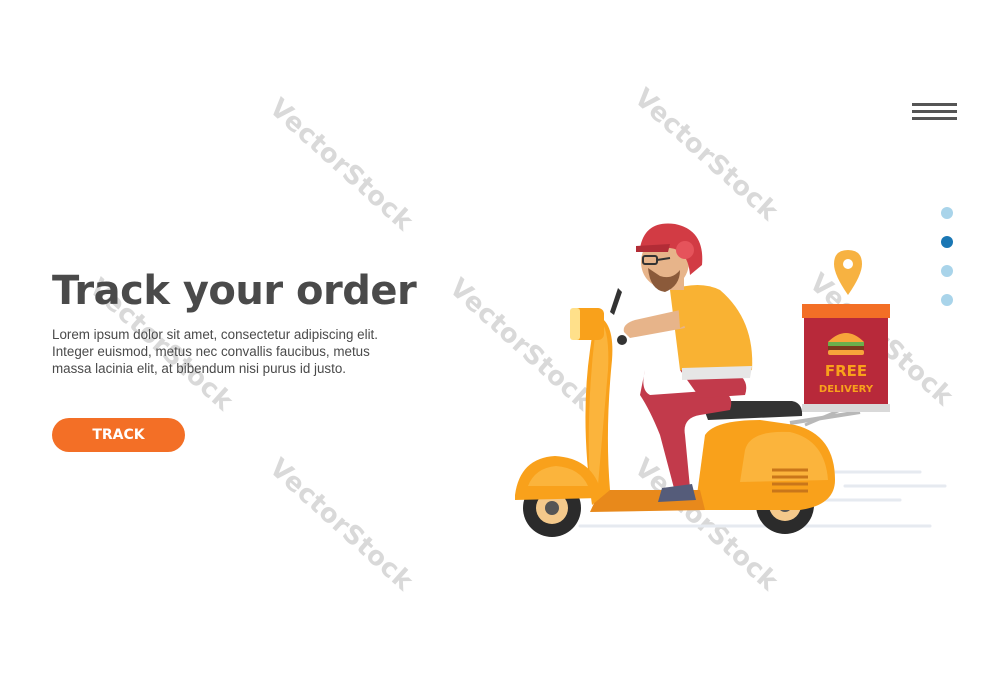 This screenshot has width=993, height=689. Describe the element at coordinates (848, 272) in the screenshot. I see `location-pin-icon` at that location.